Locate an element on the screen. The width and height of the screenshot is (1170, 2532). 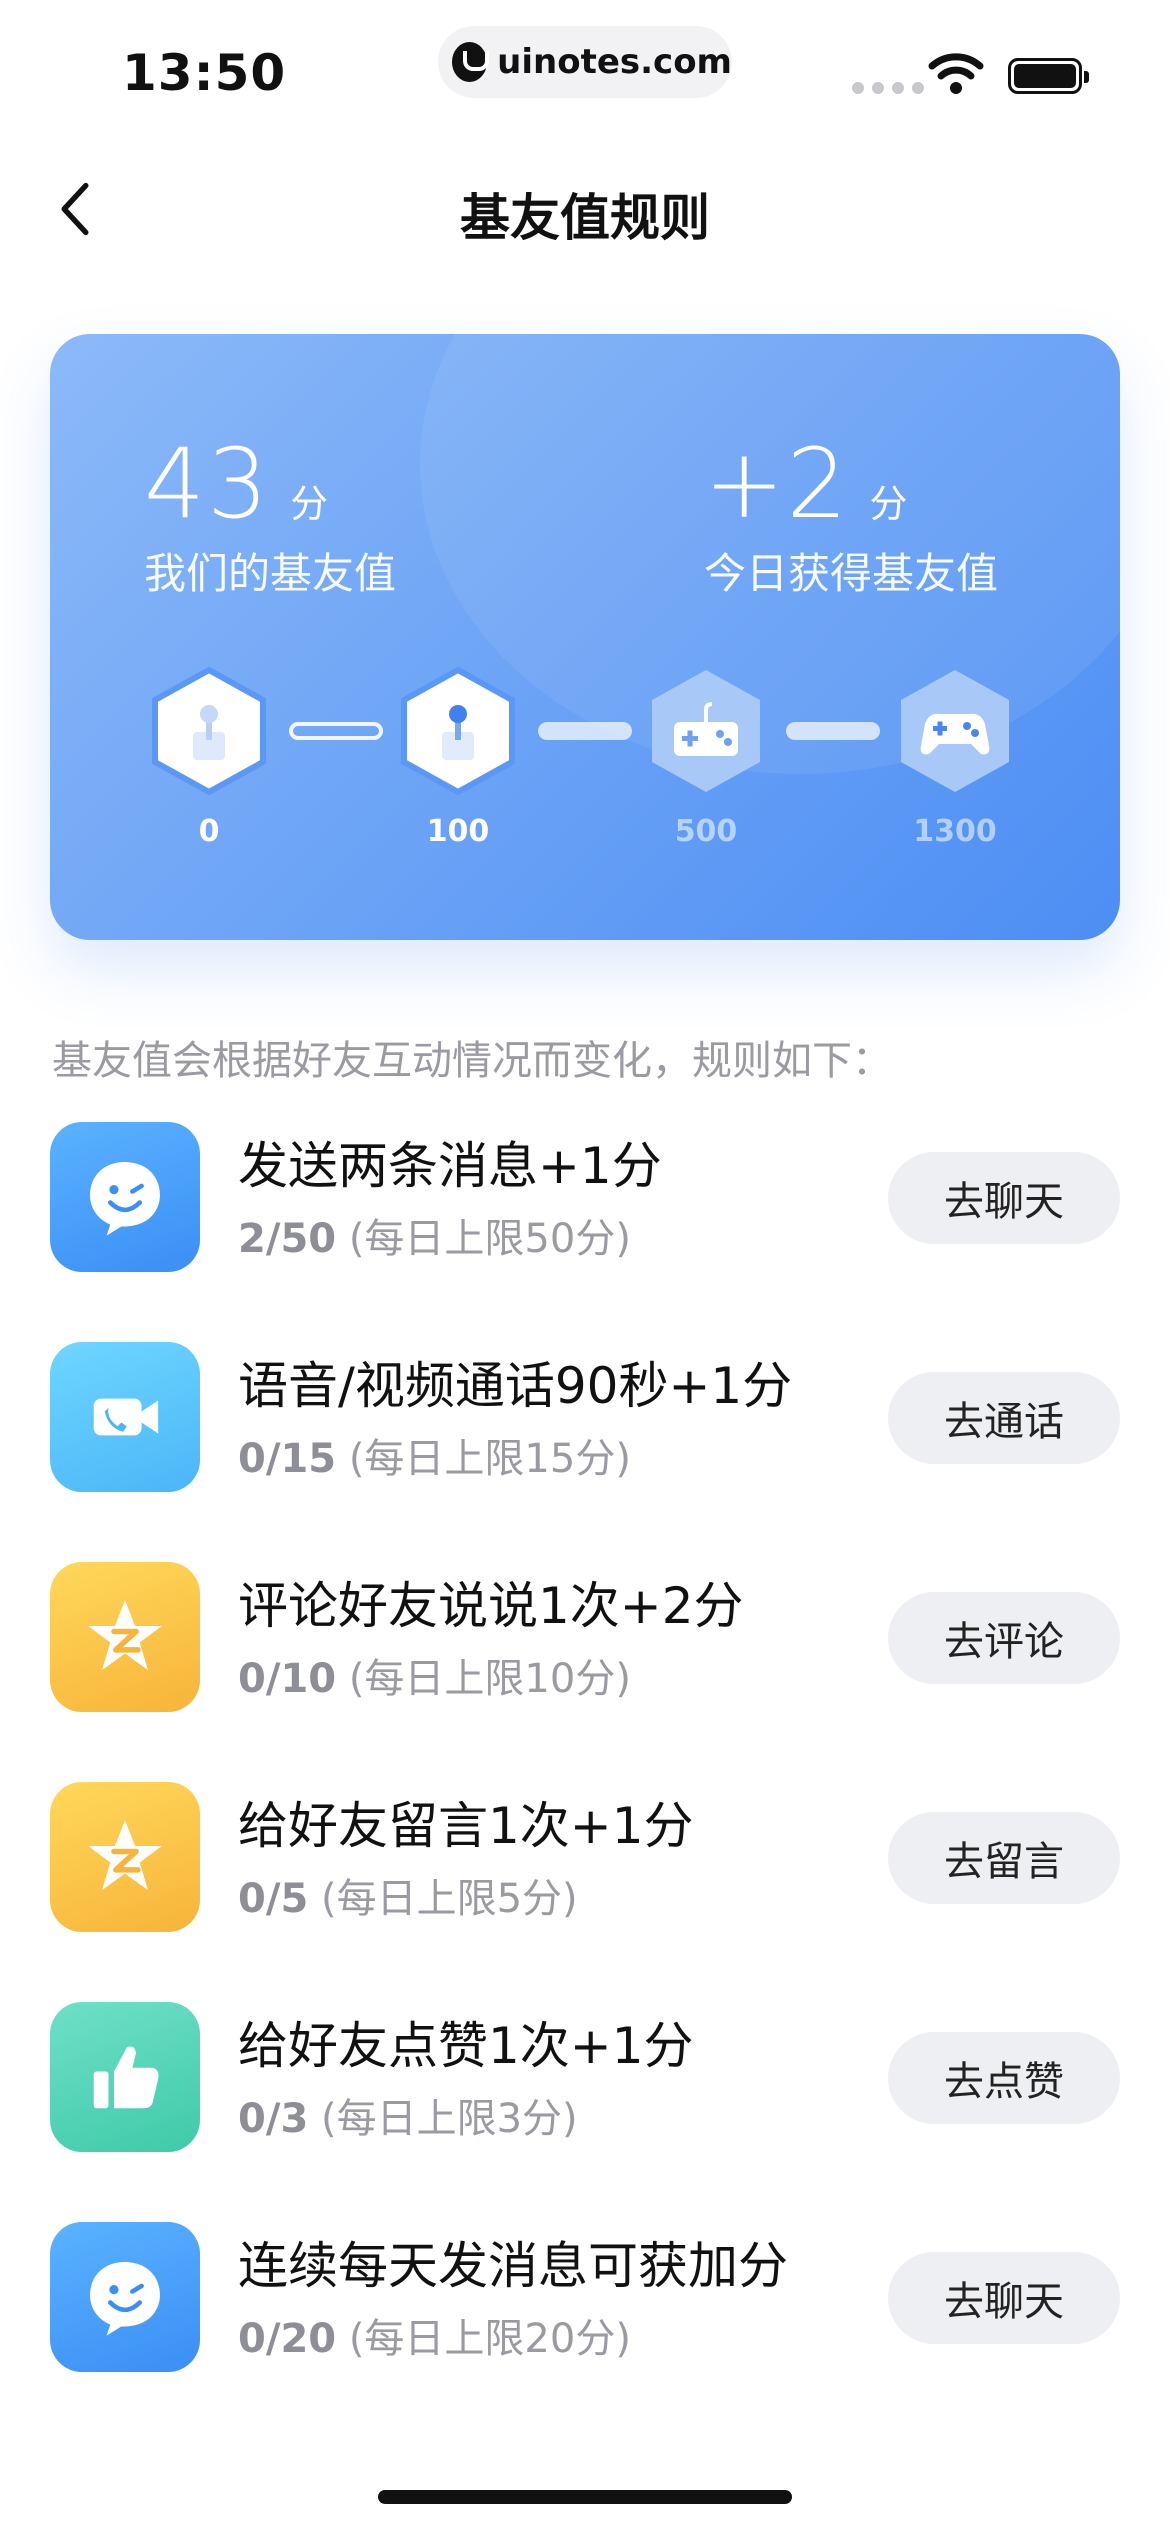
rule-progress: 0/5 (每日上限5分) is located at coordinates (408, 1895).